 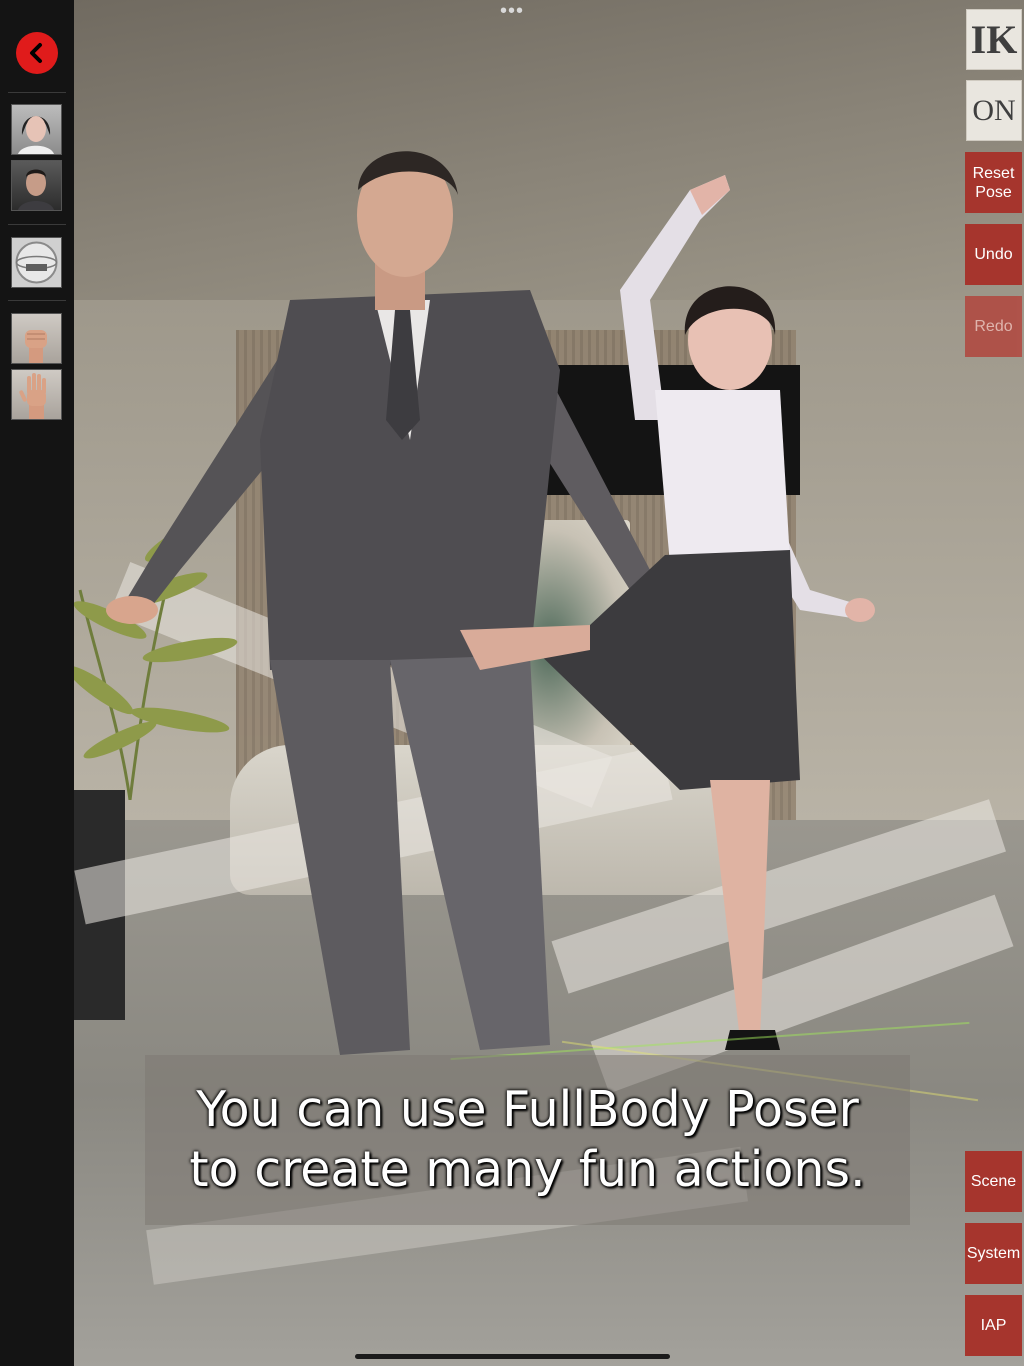 I want to click on male-character-thumb, so click(x=36, y=185).